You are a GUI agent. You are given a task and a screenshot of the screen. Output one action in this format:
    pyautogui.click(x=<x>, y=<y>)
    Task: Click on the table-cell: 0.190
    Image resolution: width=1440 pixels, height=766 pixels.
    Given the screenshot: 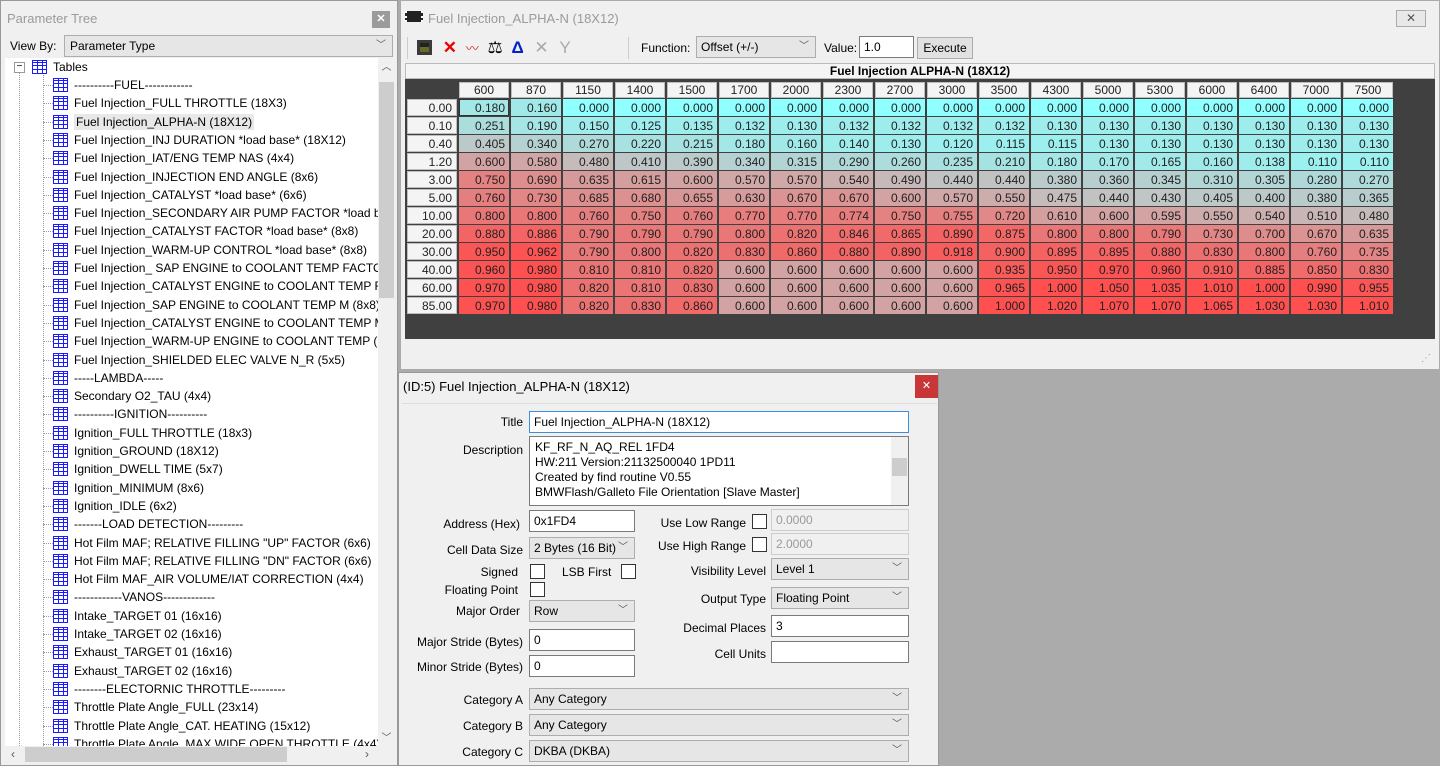 What is the action you would take?
    pyautogui.click(x=536, y=125)
    